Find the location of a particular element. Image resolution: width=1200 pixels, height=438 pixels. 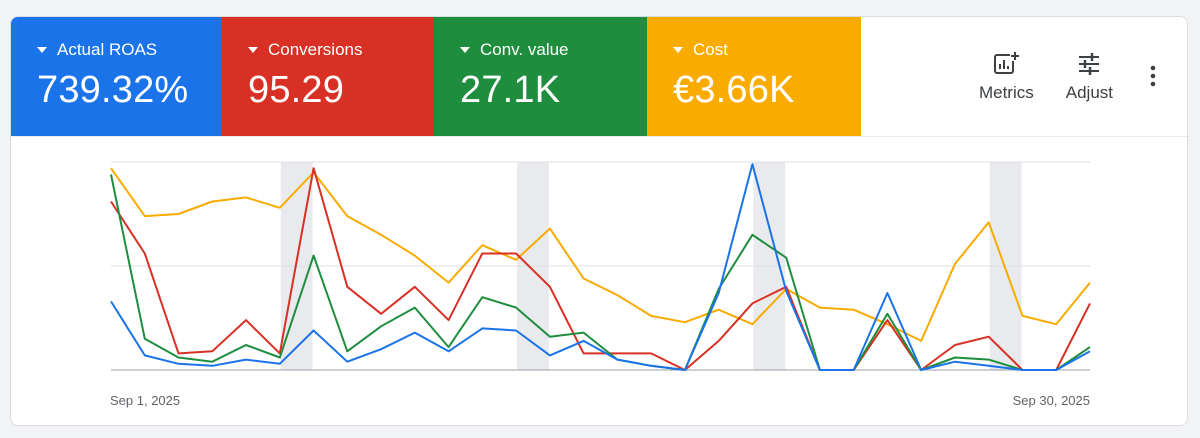

chart-toolbar: Metrics Adjust is located at coordinates (1083, 76).